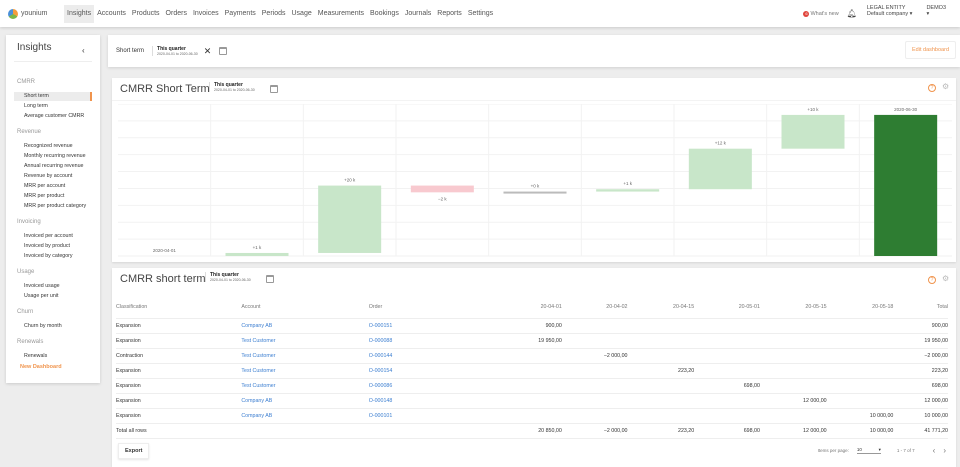 The image size is (960, 467). What do you see at coordinates (449, 14) in the screenshot?
I see `nav-reports: Reports` at bounding box center [449, 14].